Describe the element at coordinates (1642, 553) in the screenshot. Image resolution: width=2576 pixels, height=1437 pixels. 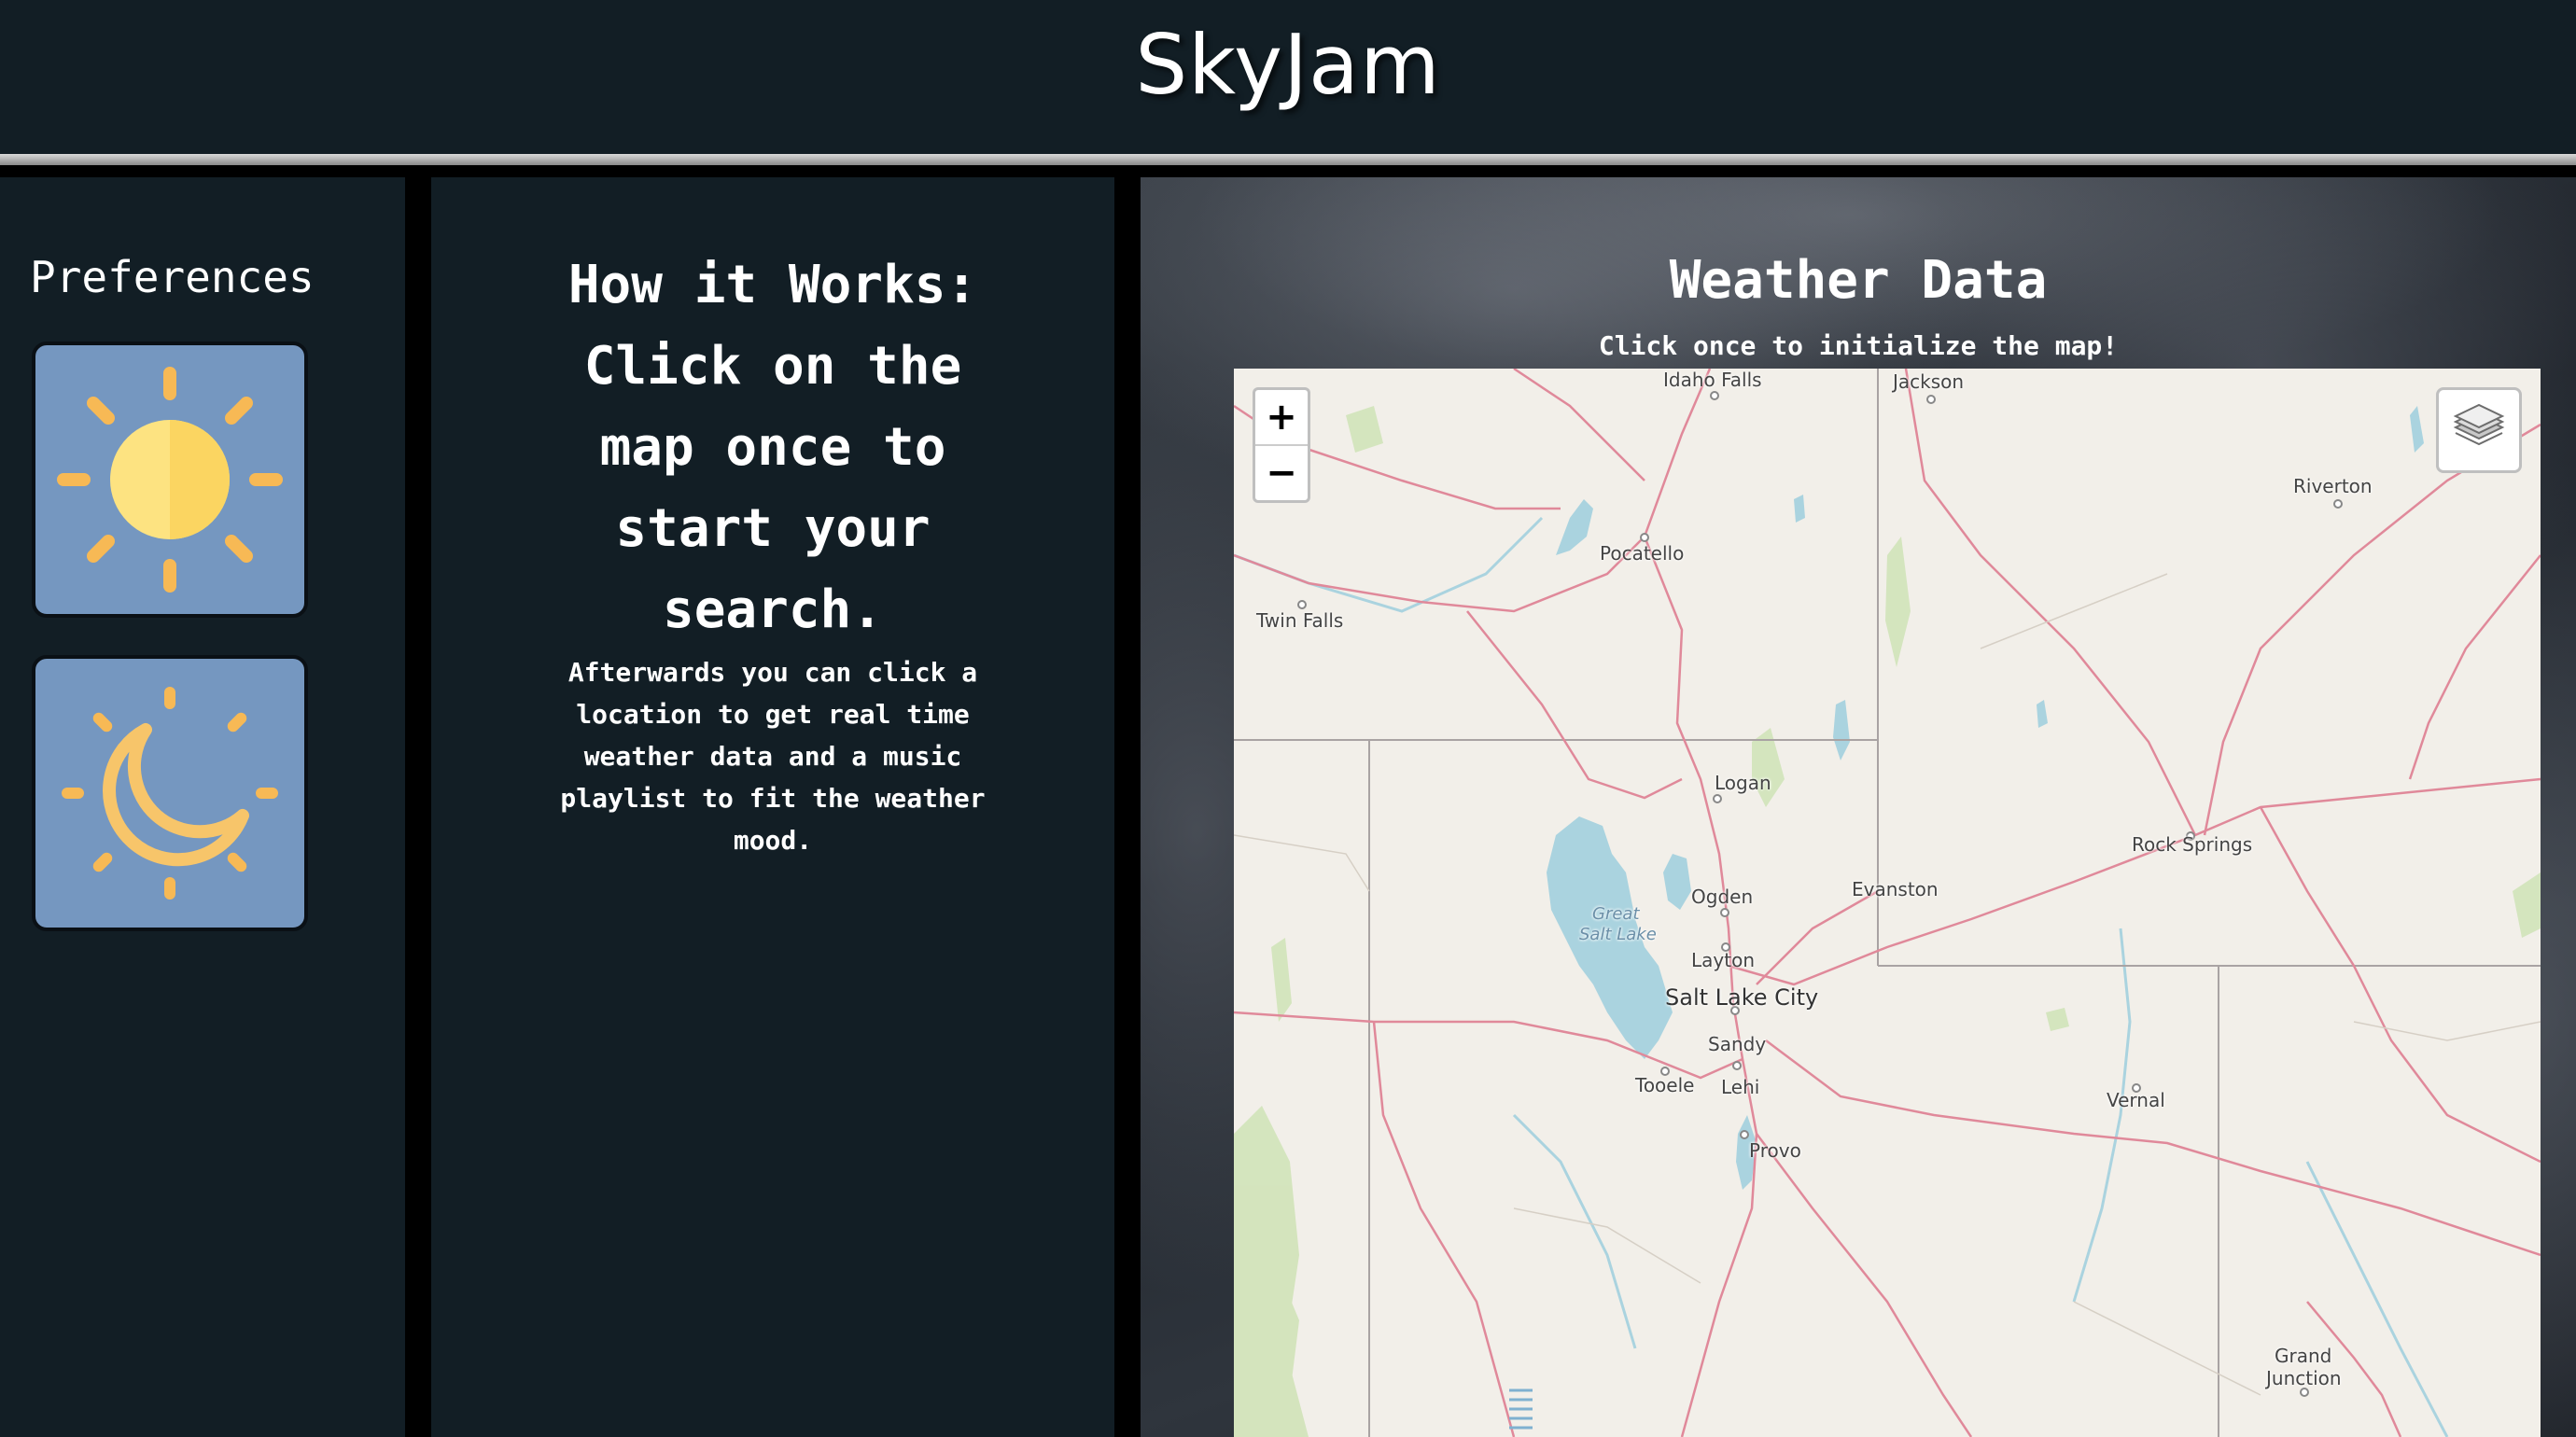
I see `map-label-pocatello: Pocatello` at that location.